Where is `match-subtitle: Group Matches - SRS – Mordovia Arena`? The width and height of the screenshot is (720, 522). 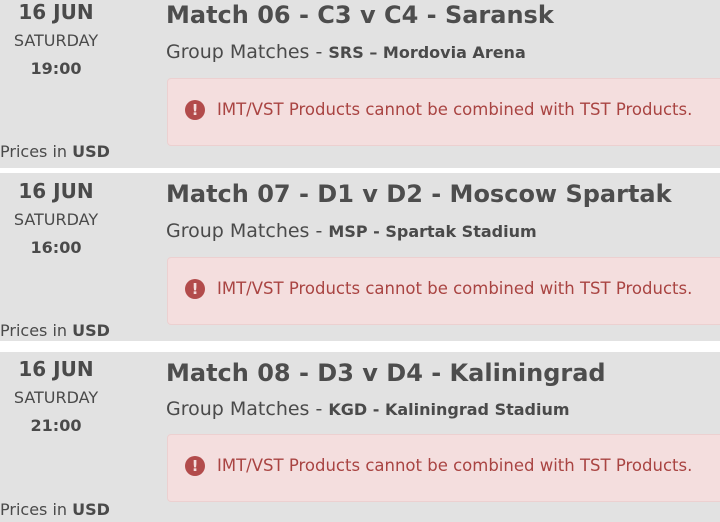
match-subtitle: Group Matches - SRS – Mordovia Arena is located at coordinates (346, 52).